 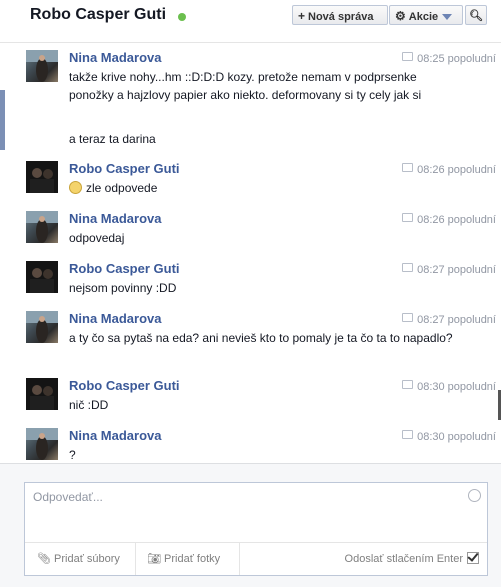 I want to click on conversation-header: Robo Casper Guti + Nová správa ⚙ Akcie 🔍︎, so click(x=250, y=21).